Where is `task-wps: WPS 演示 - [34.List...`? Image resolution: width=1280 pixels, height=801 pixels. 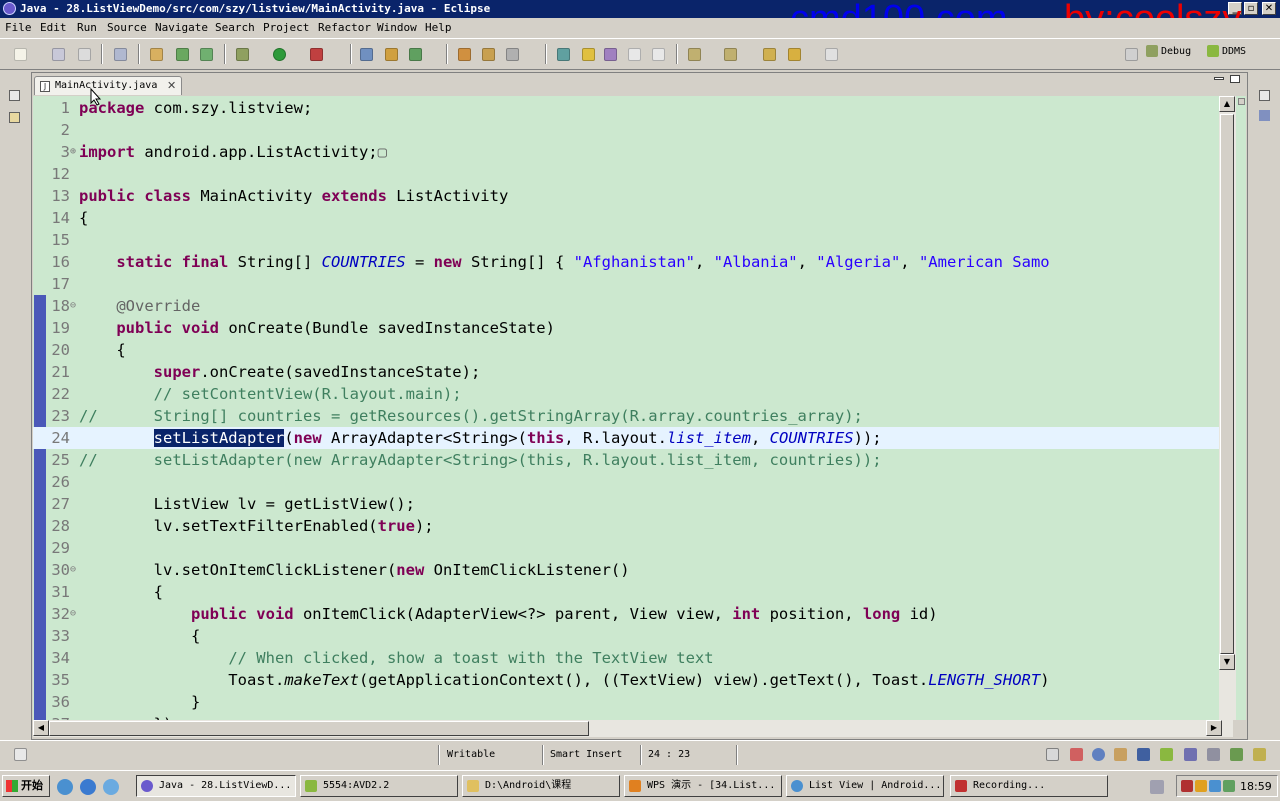 task-wps: WPS 演示 - [34.List... is located at coordinates (703, 786).